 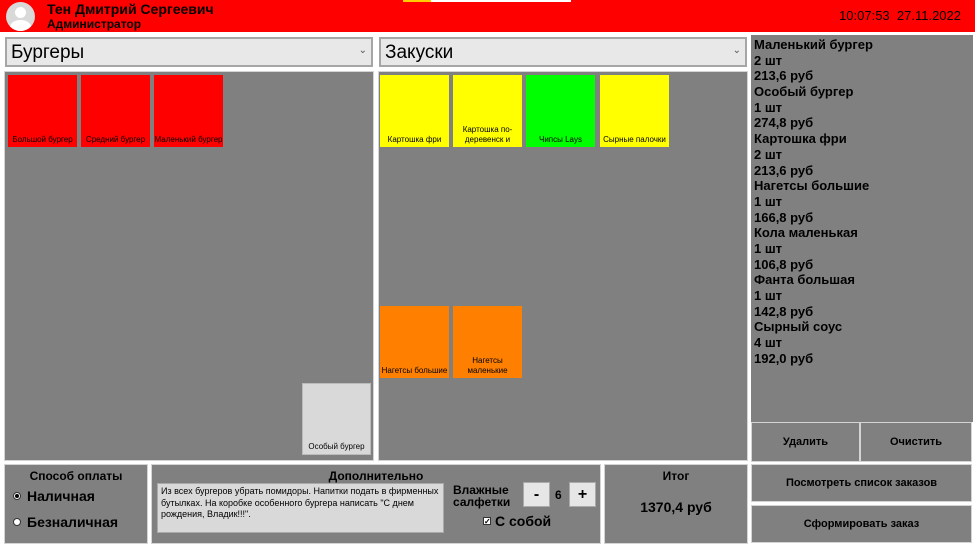 I want to click on menu-item-tile: Маленький бургер, so click(x=188, y=111).